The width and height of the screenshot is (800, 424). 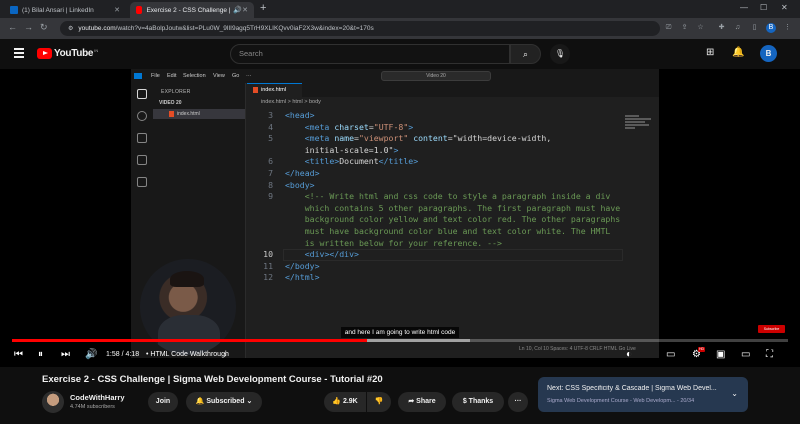 I want to click on subscribe-watermark: Subscribe, so click(x=771, y=329).